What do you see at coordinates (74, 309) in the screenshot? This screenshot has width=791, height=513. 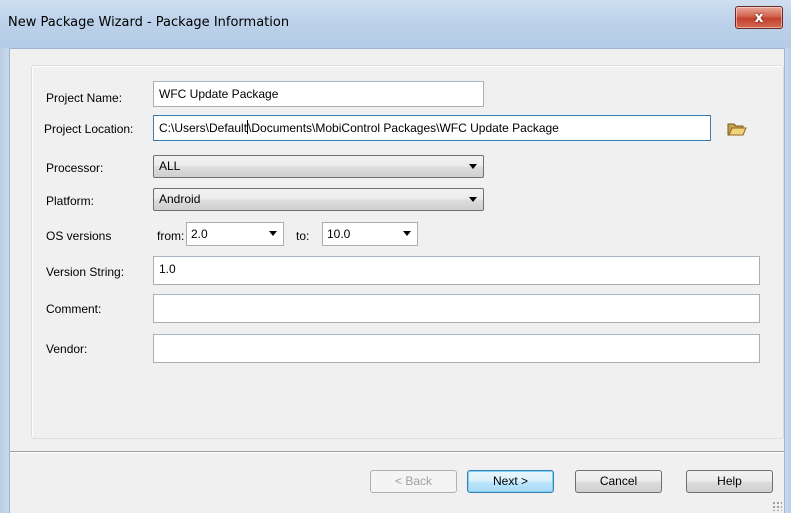 I see `comment-label: Comment:` at bounding box center [74, 309].